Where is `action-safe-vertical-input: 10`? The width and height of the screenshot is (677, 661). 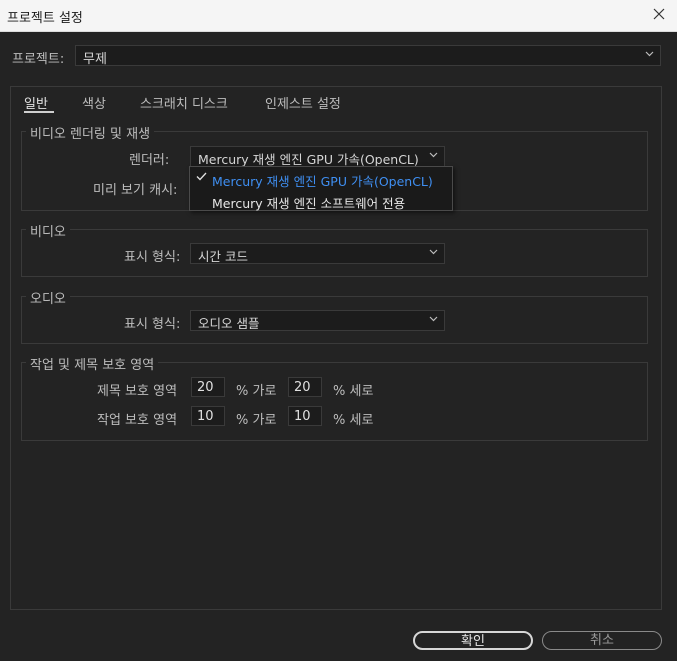
action-safe-vertical-input: 10 is located at coordinates (305, 416).